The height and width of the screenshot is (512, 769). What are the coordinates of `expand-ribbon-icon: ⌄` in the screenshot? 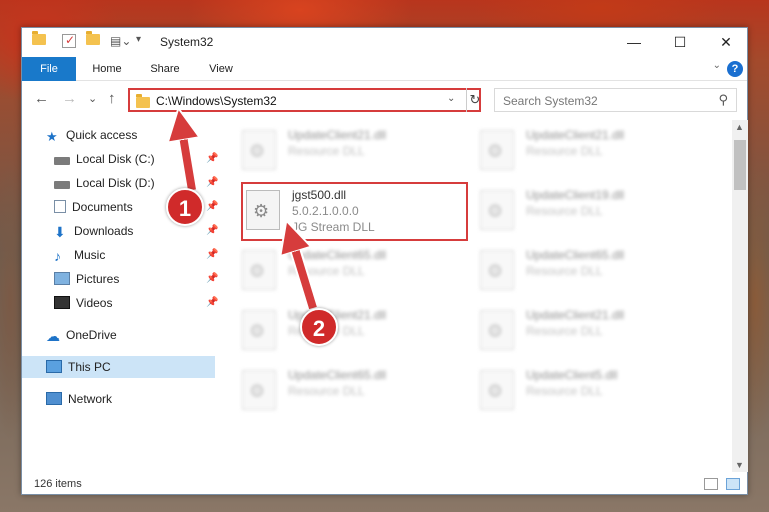 It's located at (717, 65).